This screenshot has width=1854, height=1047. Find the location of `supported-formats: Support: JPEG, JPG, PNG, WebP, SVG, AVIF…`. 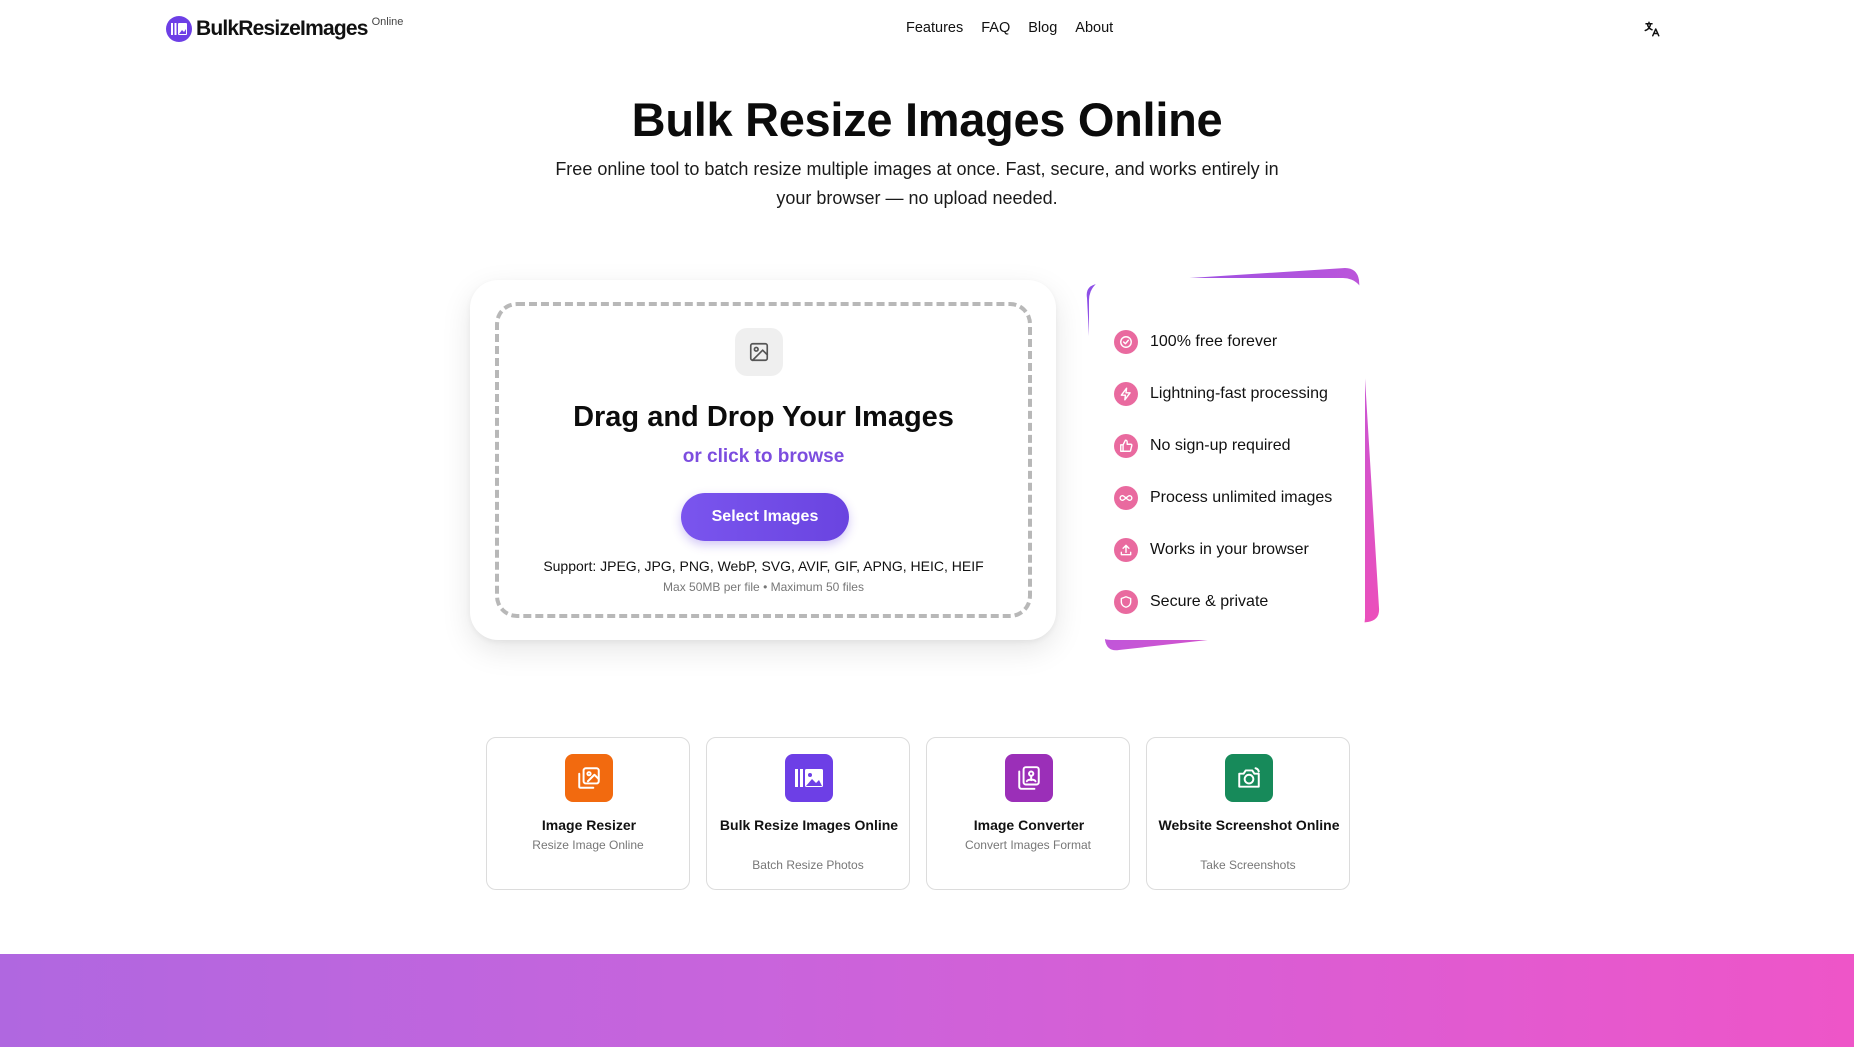

supported-formats: Support: JPEG, JPG, PNG, WebP, SVG, AVIF… is located at coordinates (763, 566).